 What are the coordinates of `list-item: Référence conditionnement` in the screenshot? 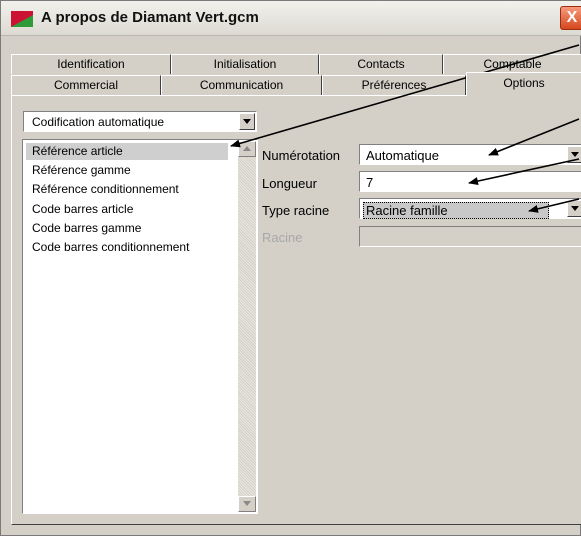 It's located at (127, 189).